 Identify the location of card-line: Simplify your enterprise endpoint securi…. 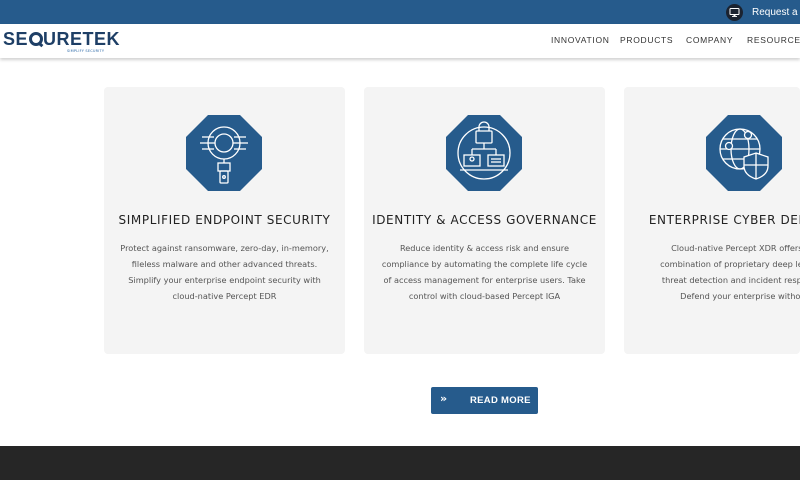
(224, 280).